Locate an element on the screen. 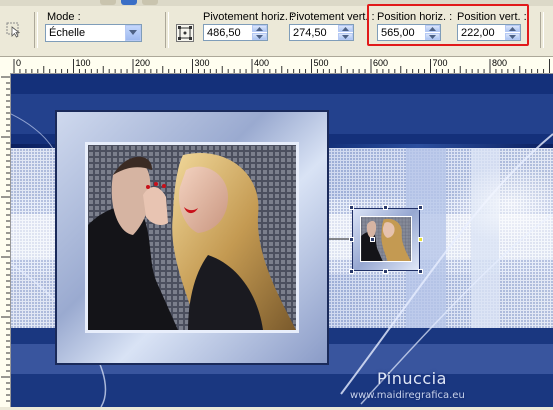 The height and width of the screenshot is (410, 553). pivot-h-field: 486,50 is located at coordinates (235, 32).